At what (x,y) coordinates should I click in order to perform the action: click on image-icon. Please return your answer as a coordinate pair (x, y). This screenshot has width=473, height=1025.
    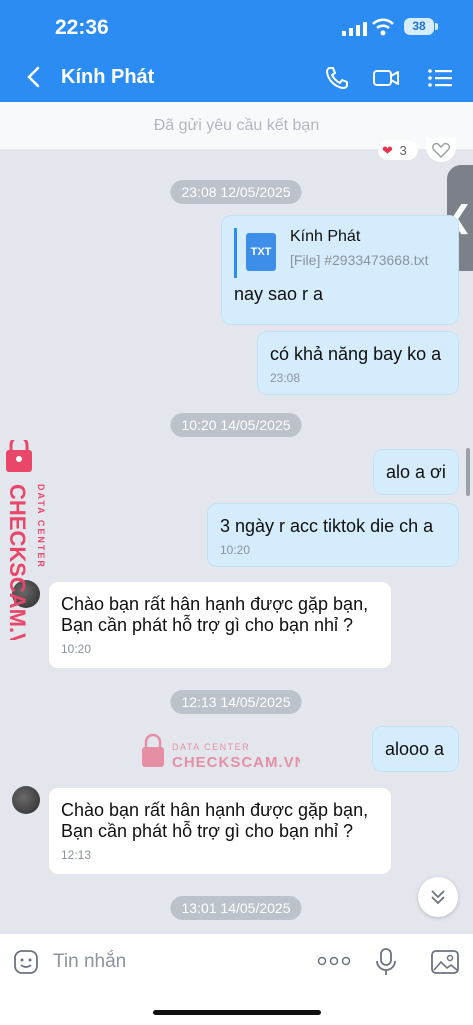
    Looking at the image, I should click on (445, 962).